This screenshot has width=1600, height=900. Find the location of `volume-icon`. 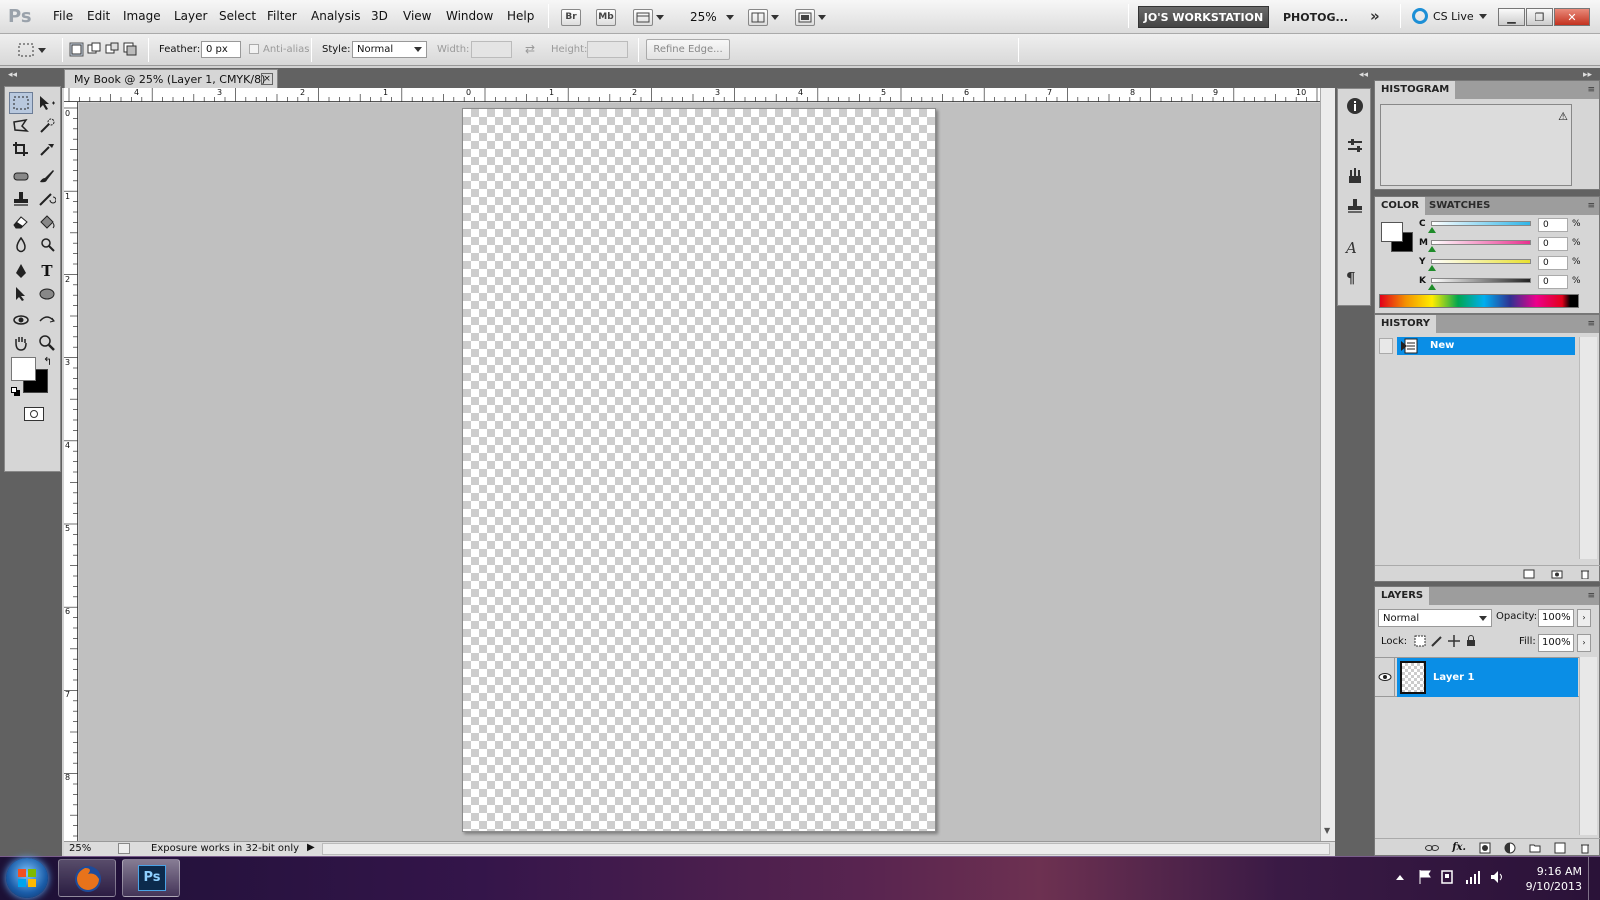

volume-icon is located at coordinates (1498, 877).